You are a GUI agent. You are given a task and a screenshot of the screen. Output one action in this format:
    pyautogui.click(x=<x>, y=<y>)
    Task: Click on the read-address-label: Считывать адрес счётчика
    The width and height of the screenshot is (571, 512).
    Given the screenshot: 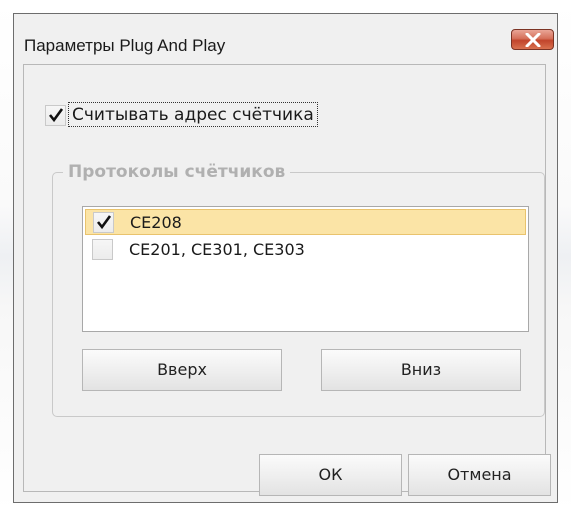 What is the action you would take?
    pyautogui.click(x=193, y=114)
    